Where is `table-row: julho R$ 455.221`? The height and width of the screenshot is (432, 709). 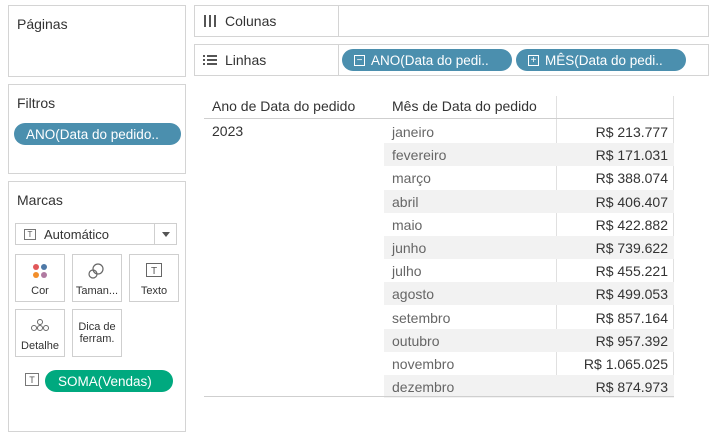
table-row: julho R$ 455.221 is located at coordinates (529, 270).